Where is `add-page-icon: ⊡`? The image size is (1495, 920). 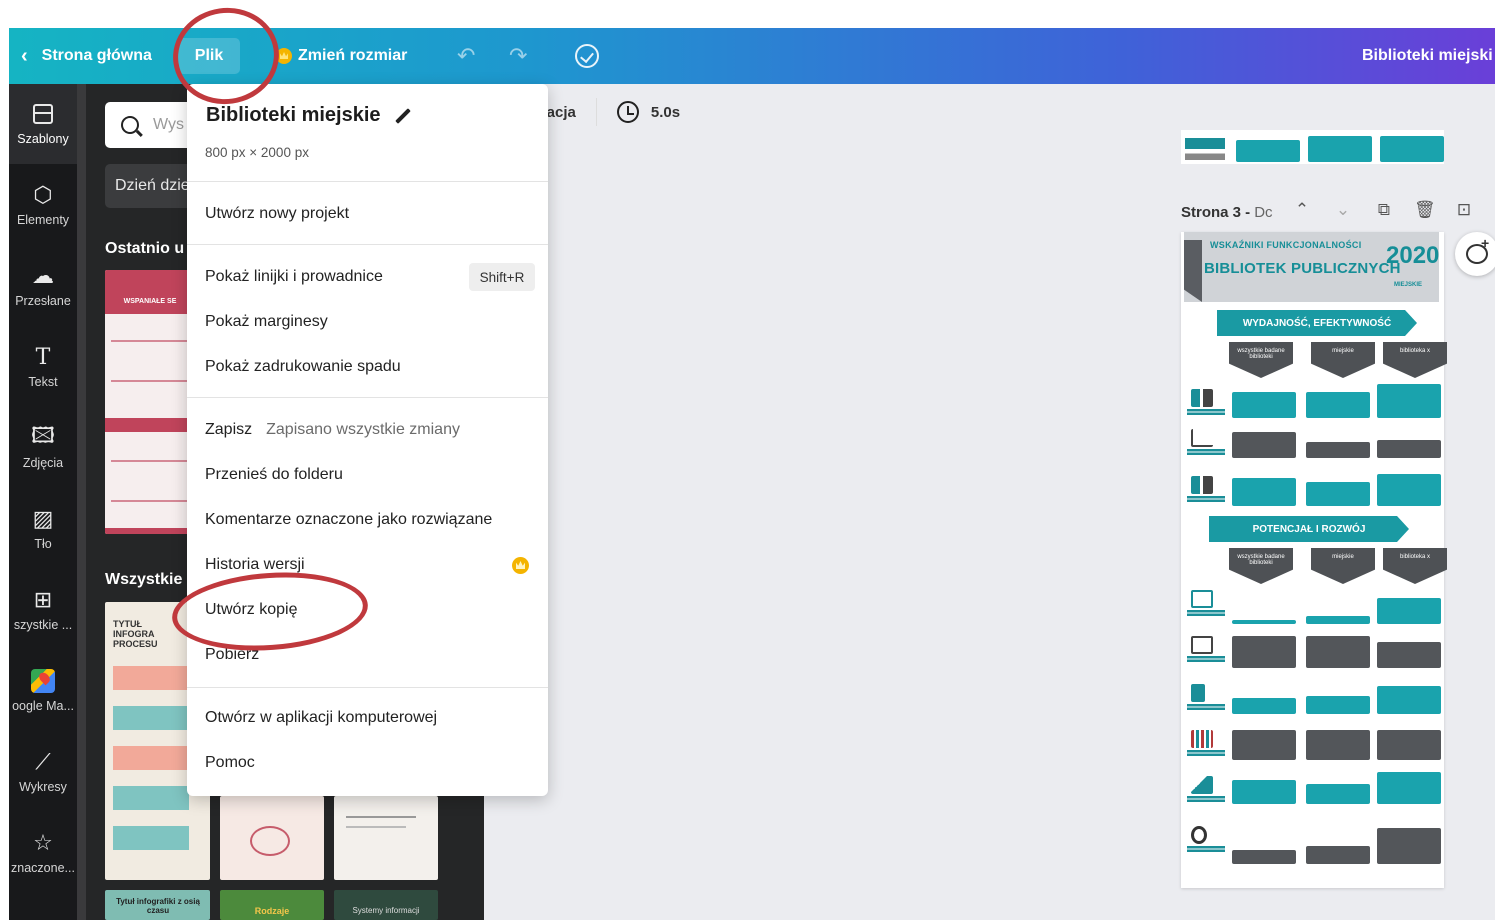 add-page-icon: ⊡ is located at coordinates (1464, 210).